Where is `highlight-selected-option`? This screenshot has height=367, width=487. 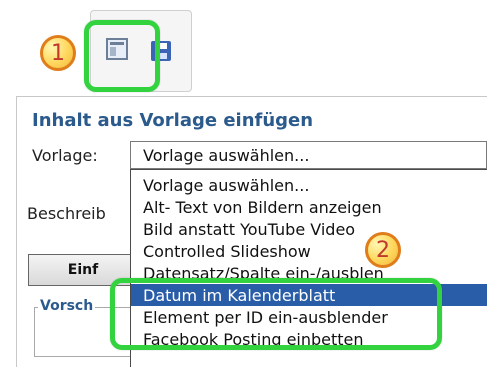 highlight-selected-option is located at coordinates (276, 314).